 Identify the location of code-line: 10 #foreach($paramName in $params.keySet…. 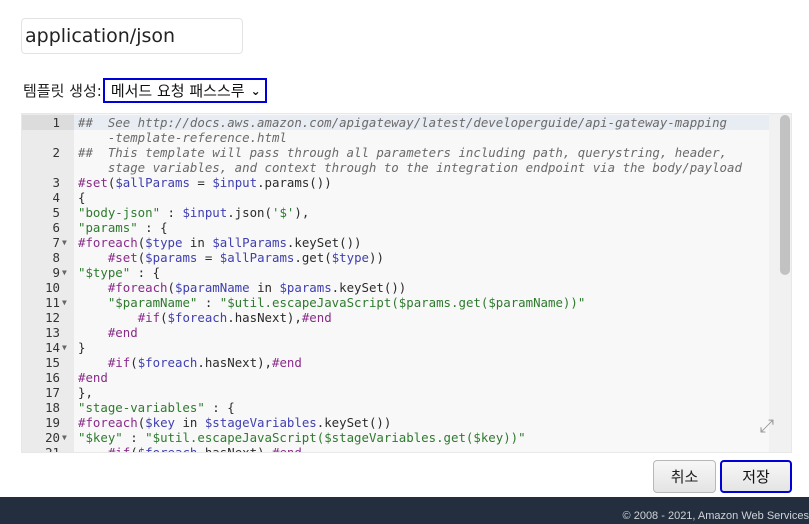
(406, 287).